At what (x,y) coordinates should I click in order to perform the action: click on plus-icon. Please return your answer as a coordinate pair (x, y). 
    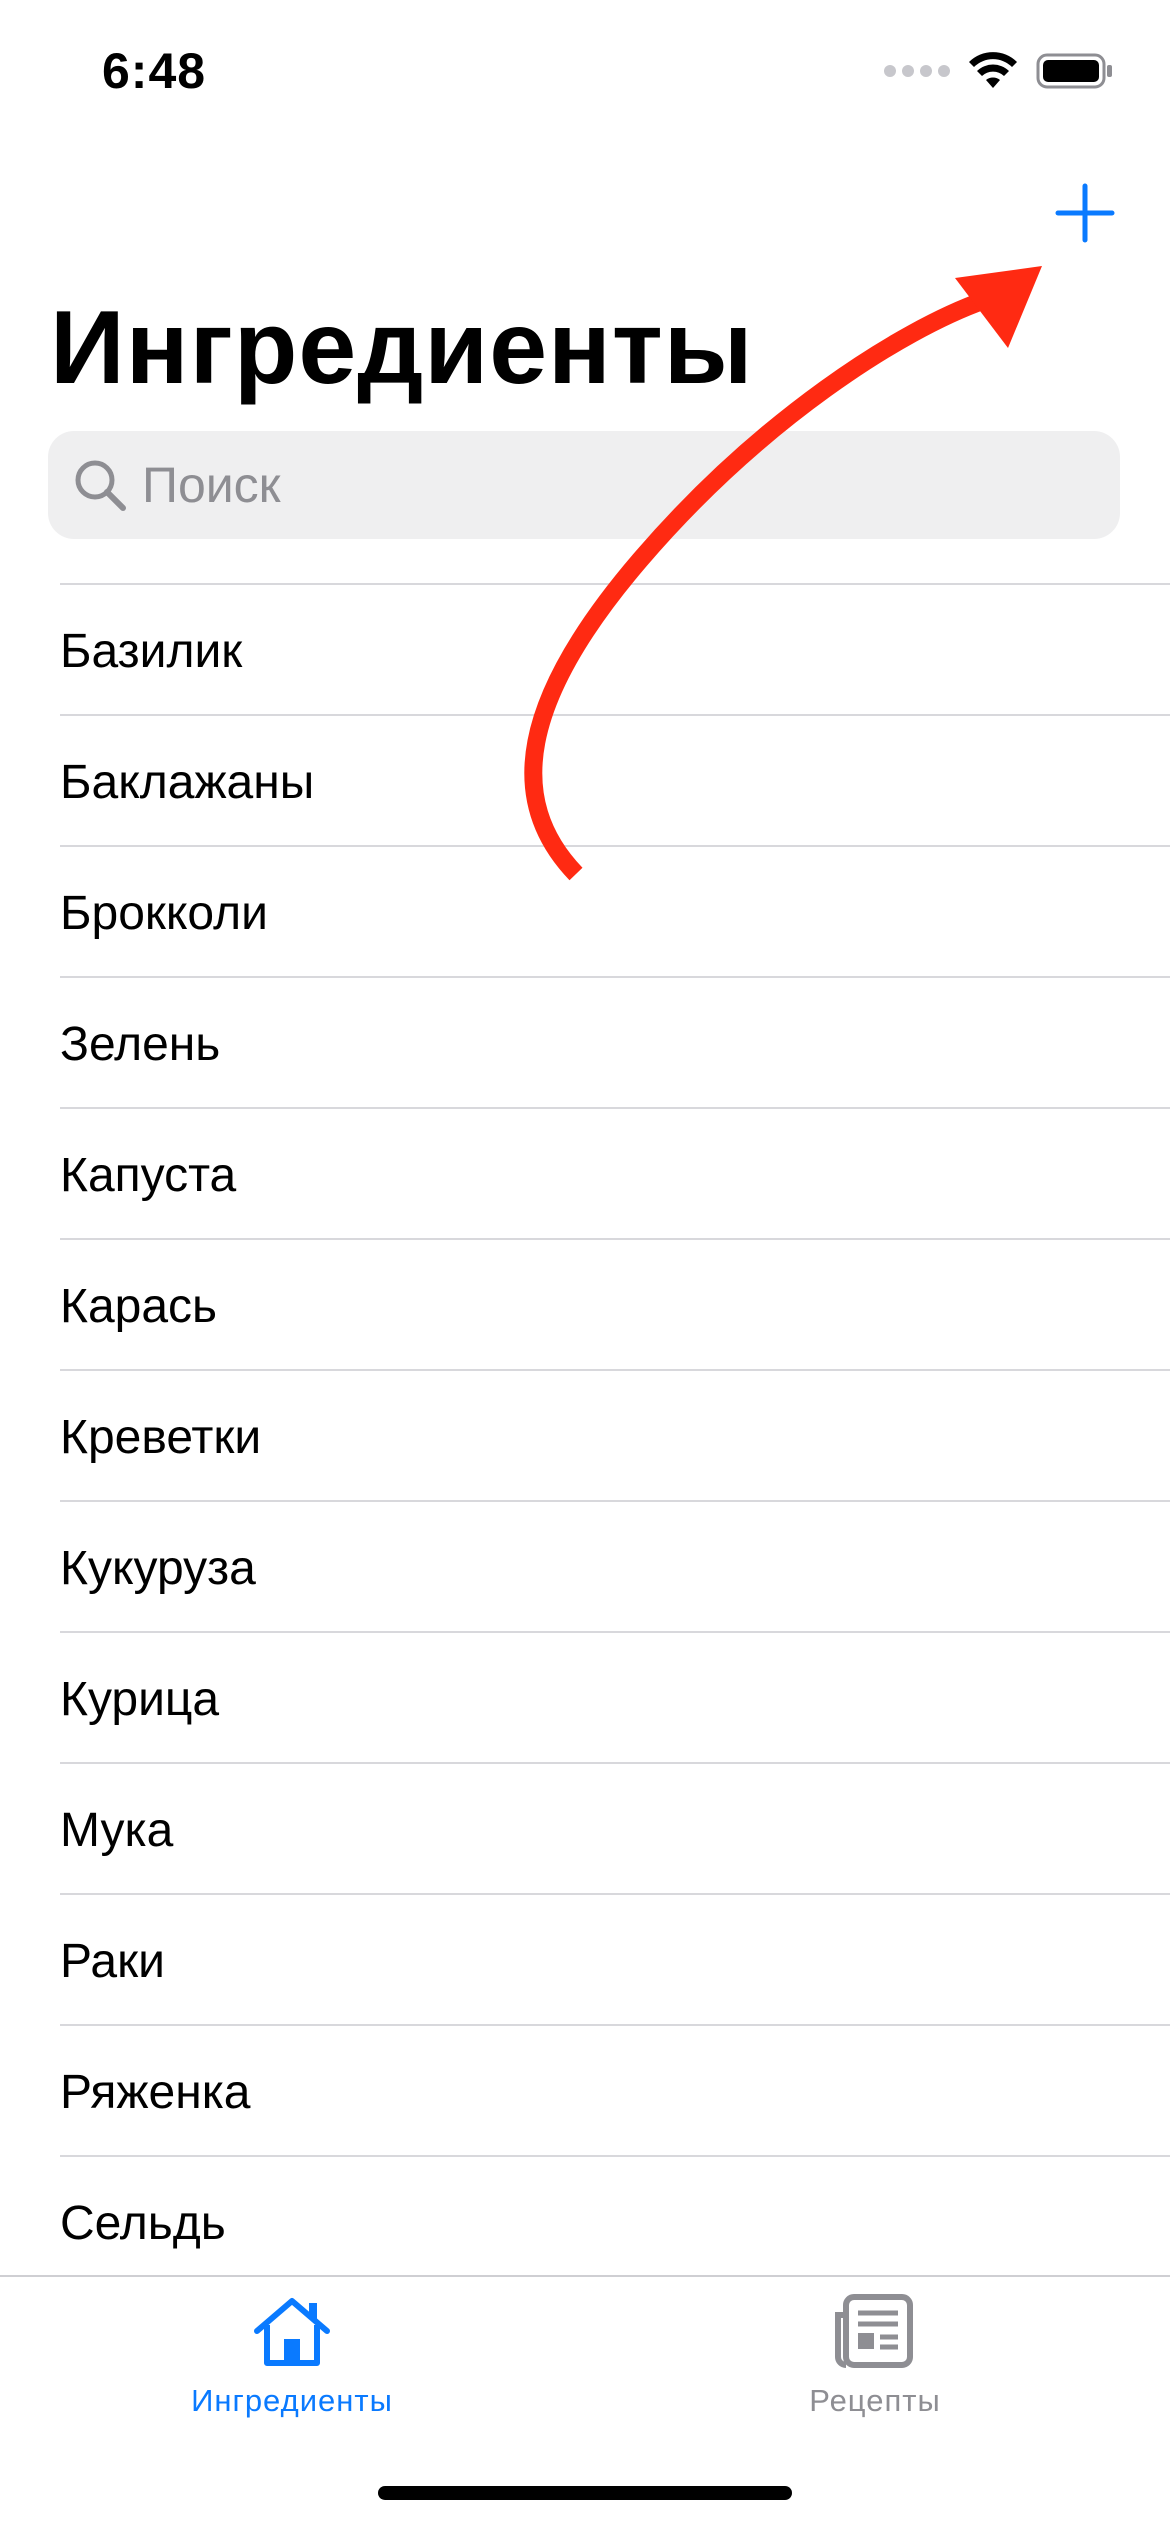
    Looking at the image, I should click on (1085, 213).